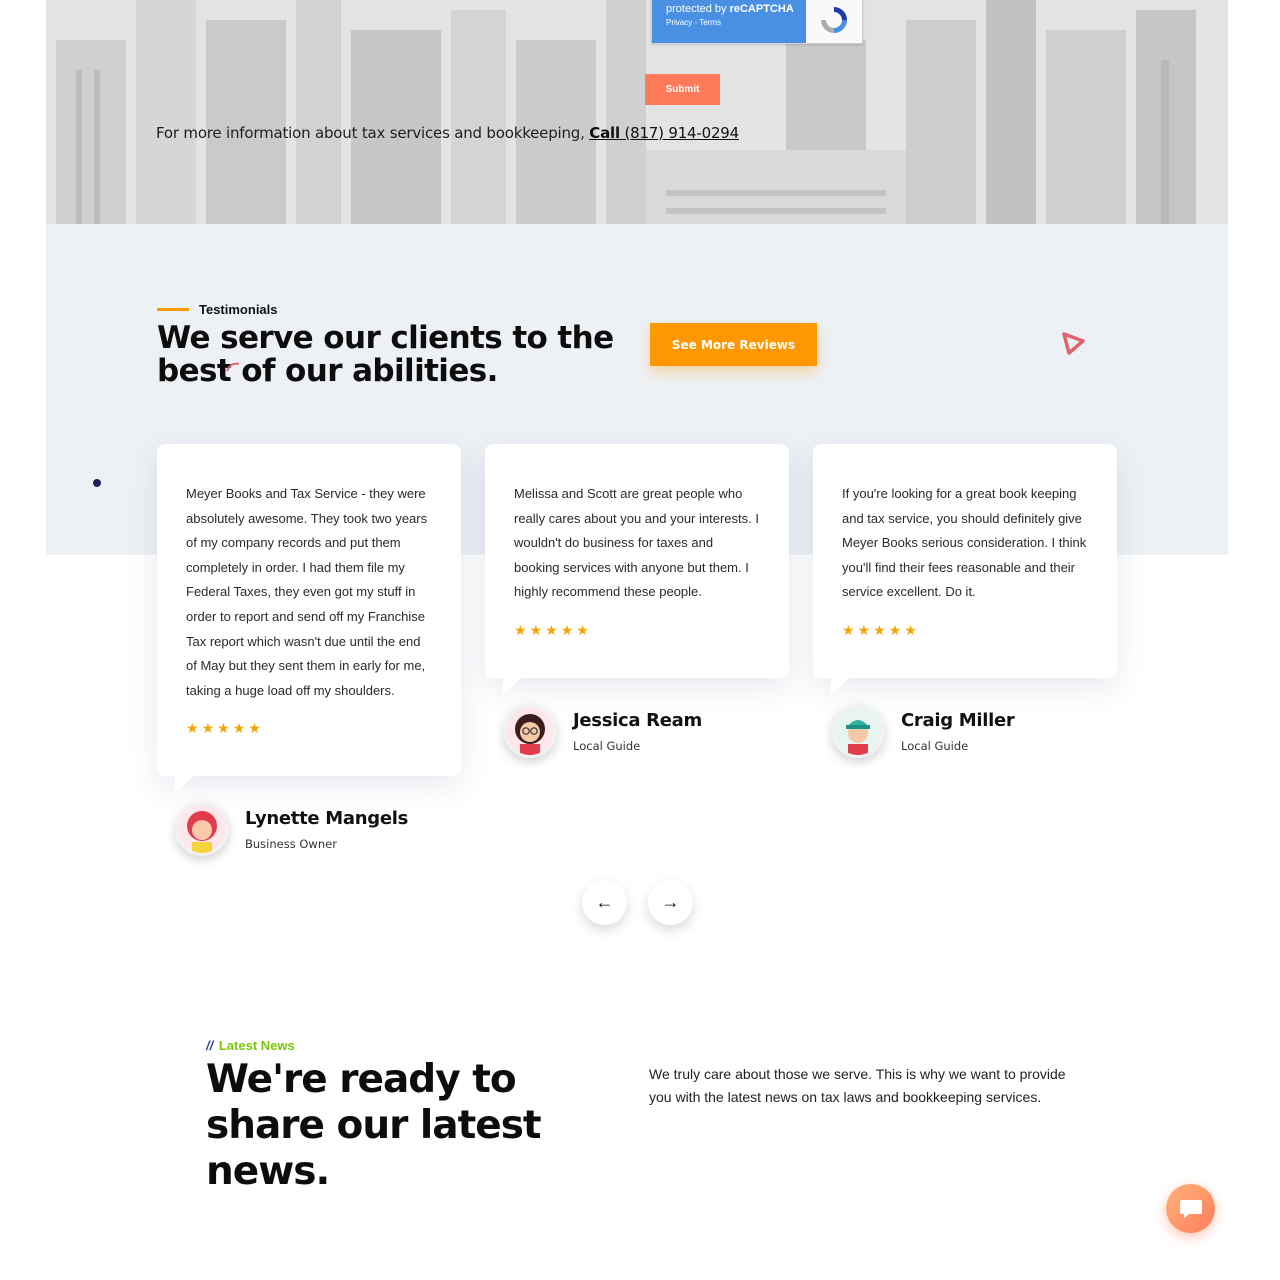 This screenshot has height=1280, width=1280. I want to click on arrow-right-icon: →, so click(670, 902).